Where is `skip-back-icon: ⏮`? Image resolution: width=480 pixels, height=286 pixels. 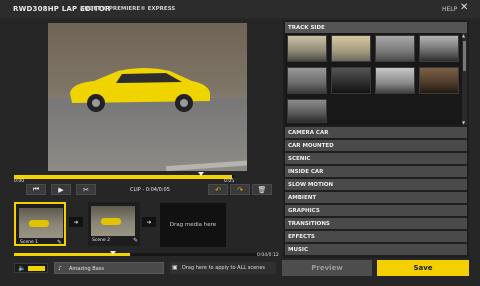 skip-back-icon: ⏮ is located at coordinates (36, 189).